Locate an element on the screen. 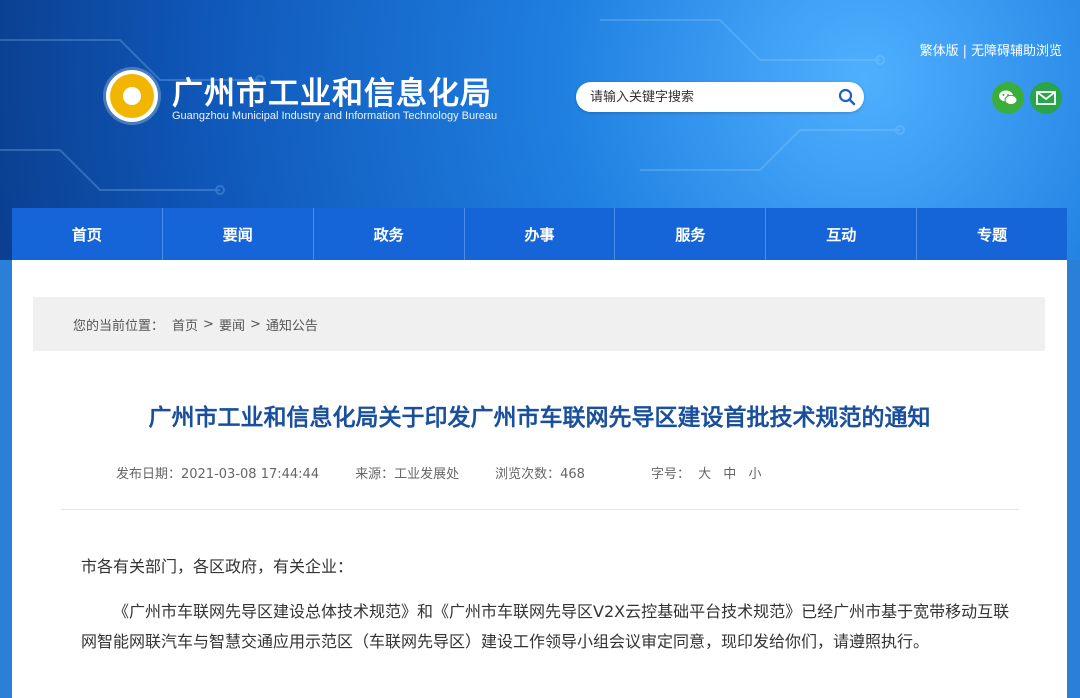 The height and width of the screenshot is (698, 1080). site-title: 广州市工业和信息化局 is located at coordinates (332, 90).